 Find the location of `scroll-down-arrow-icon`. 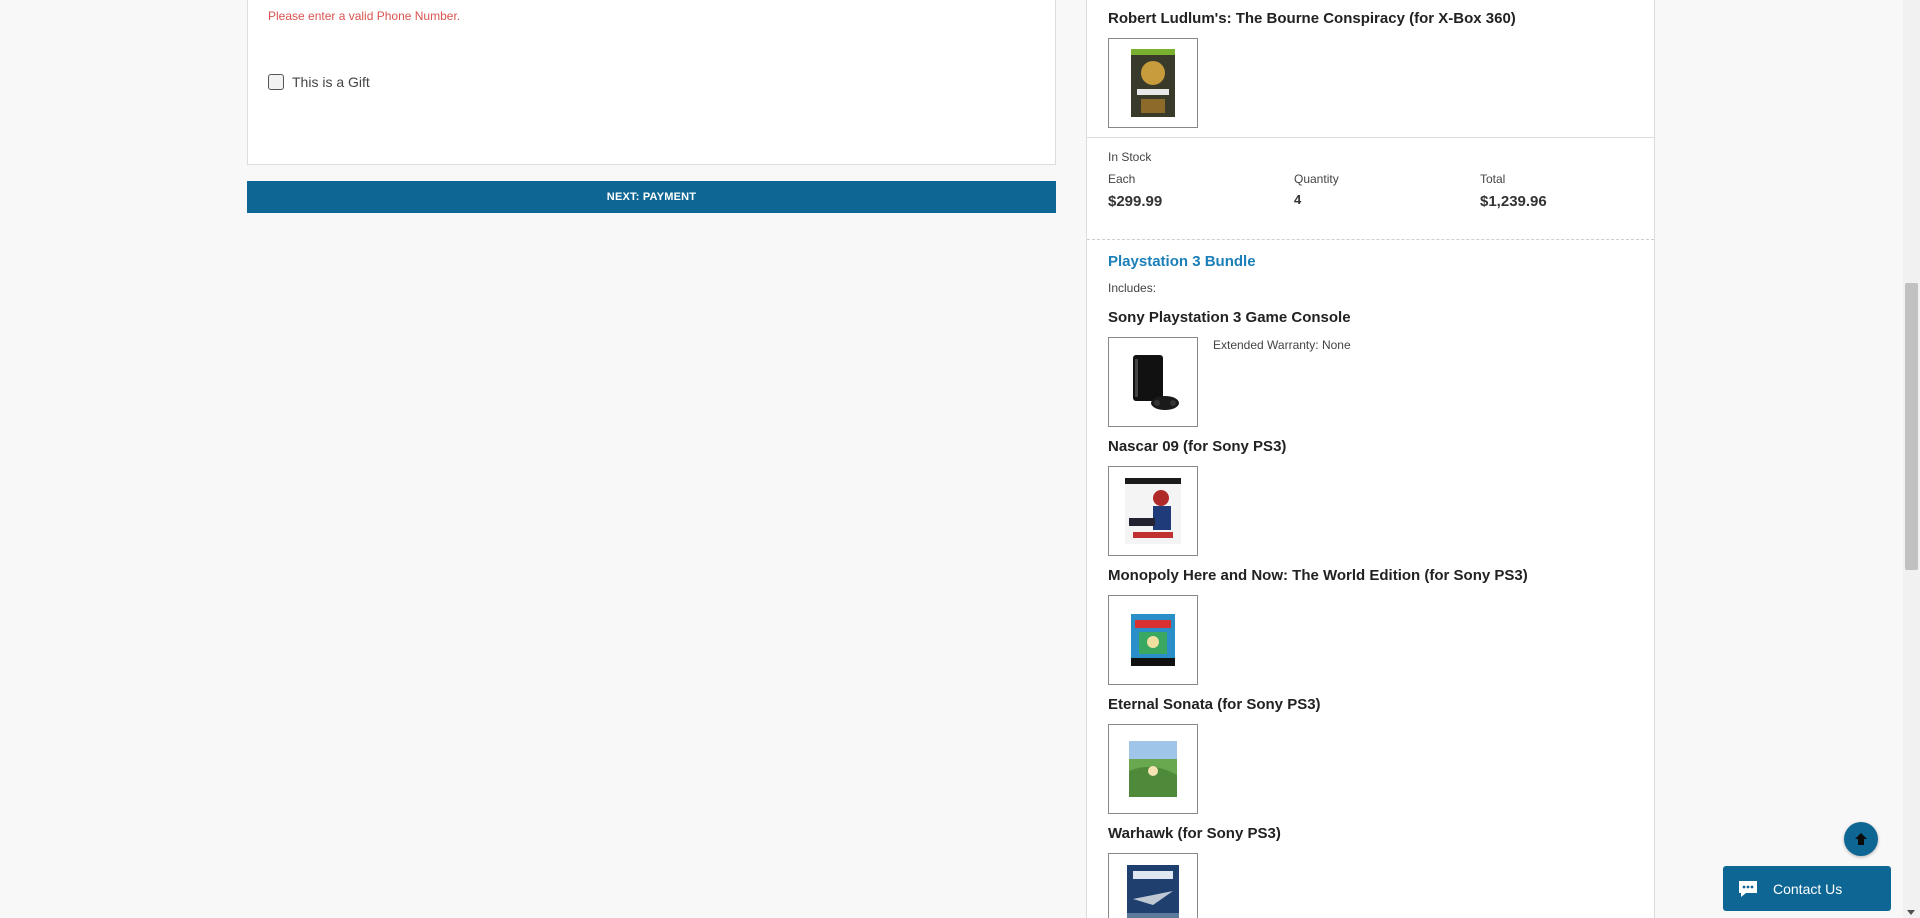

scroll-down-arrow-icon is located at coordinates (1911, 912).